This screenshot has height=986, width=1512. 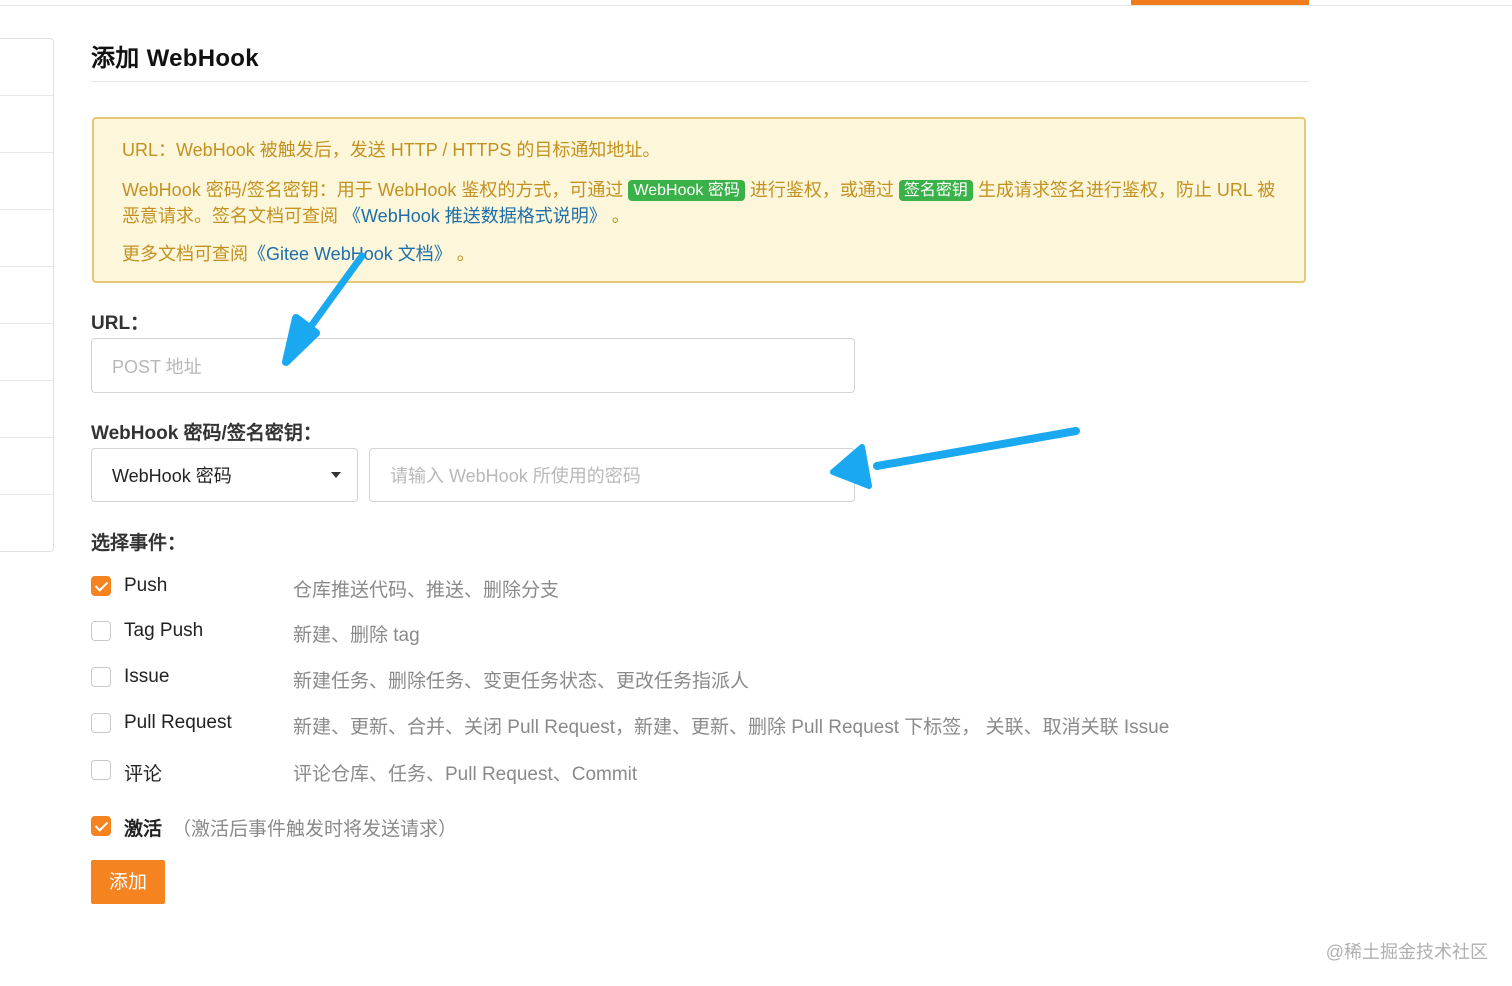 What do you see at coordinates (101, 723) in the screenshot?
I see `pull-request-checkbox` at bounding box center [101, 723].